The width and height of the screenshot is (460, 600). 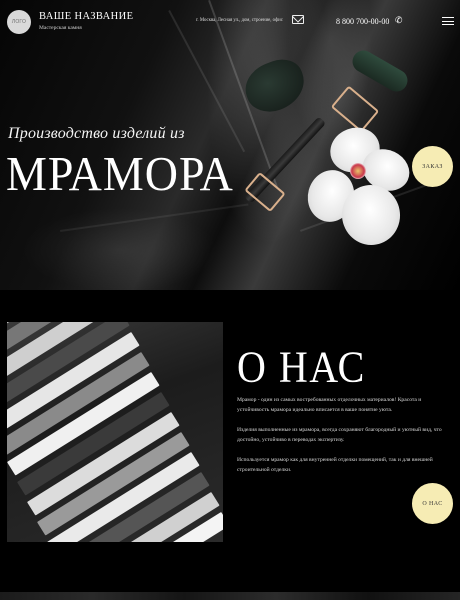 What do you see at coordinates (154, 217) in the screenshot?
I see `marble-vein` at bounding box center [154, 217].